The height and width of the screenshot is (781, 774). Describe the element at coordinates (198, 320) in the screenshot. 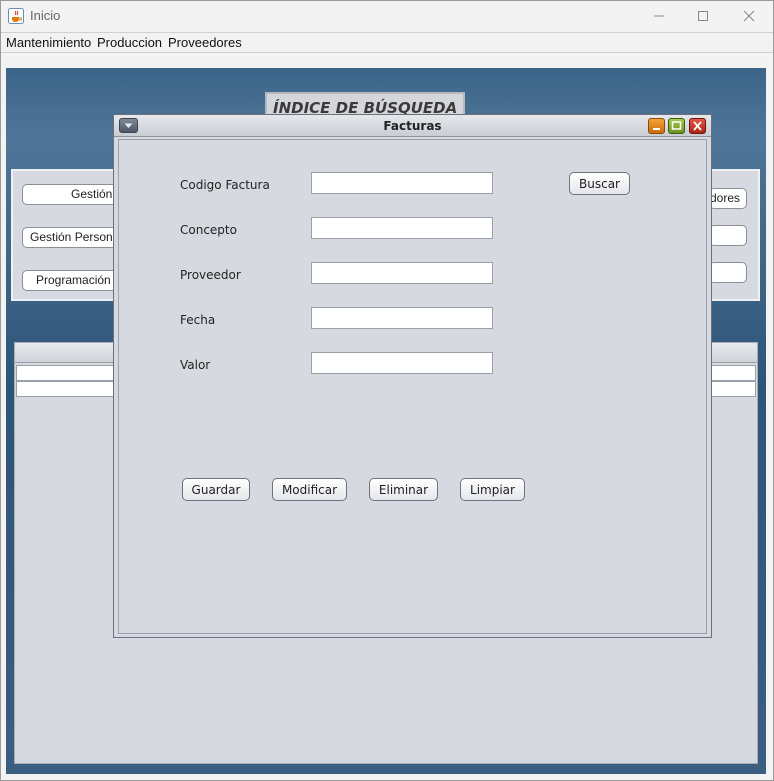

I see `fecha-label: Fecha` at that location.